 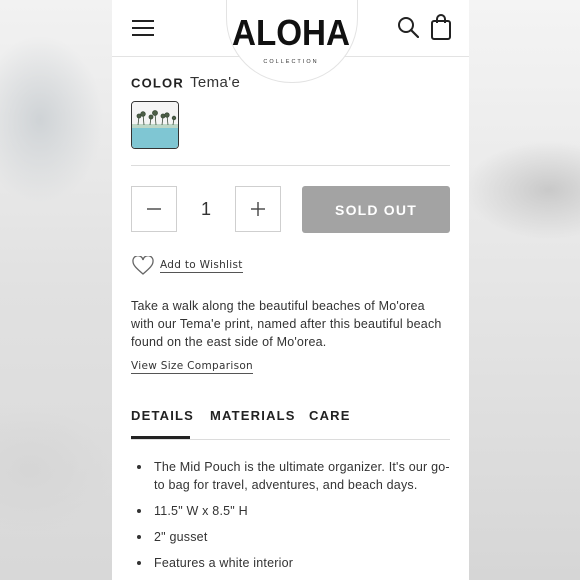 I want to click on list-item: 2" gusset, so click(x=293, y=537).